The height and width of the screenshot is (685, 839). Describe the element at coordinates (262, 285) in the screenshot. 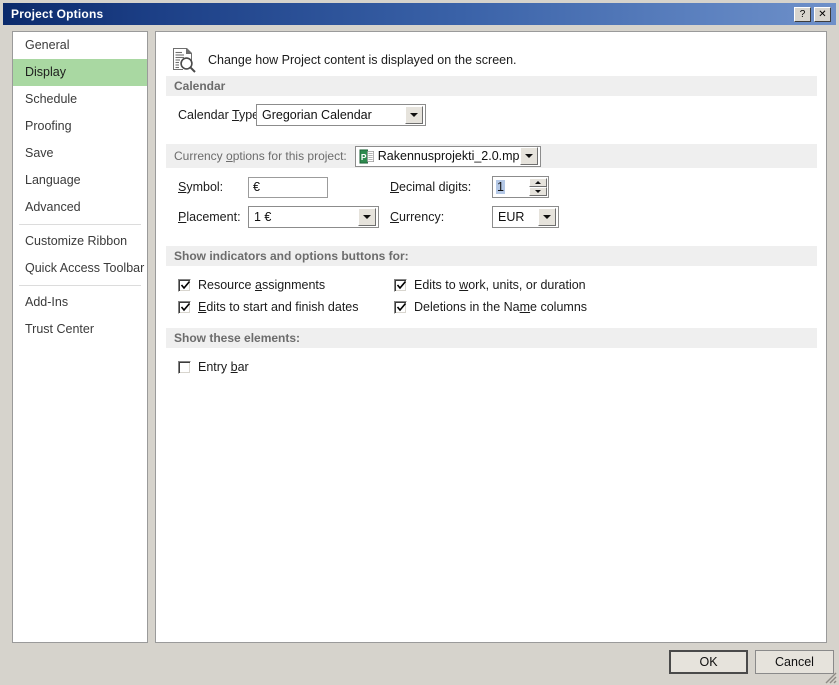

I see `checkbox-label: Resource assignments` at that location.